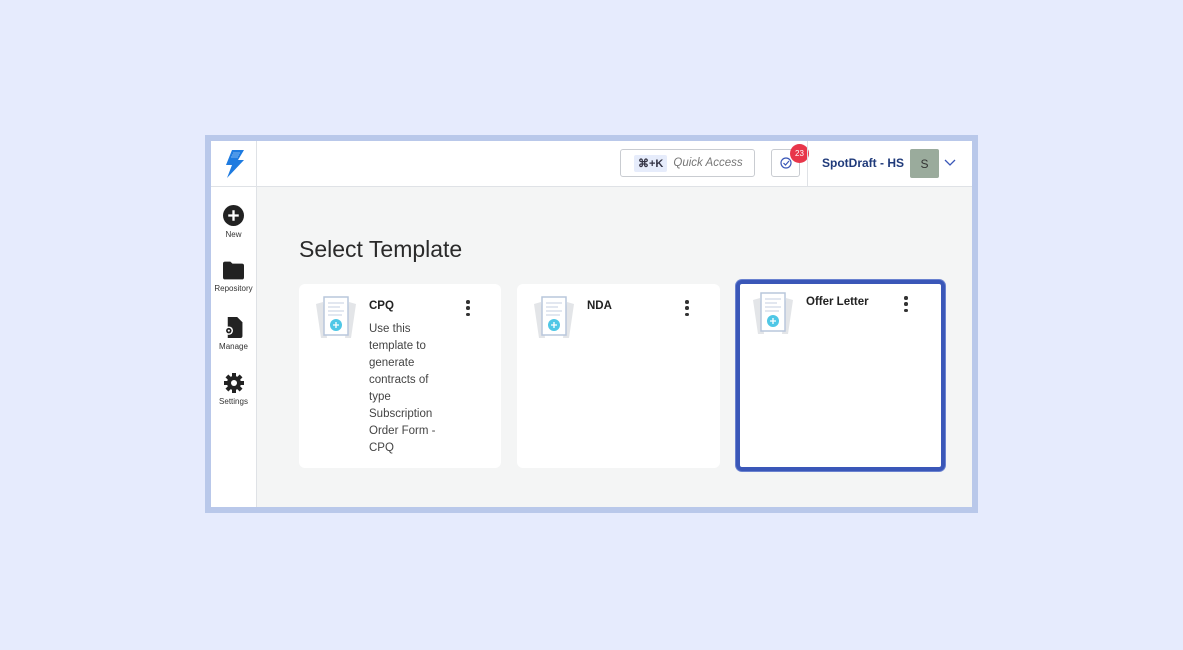  I want to click on sidebar-item-label: Manage, so click(233, 346).